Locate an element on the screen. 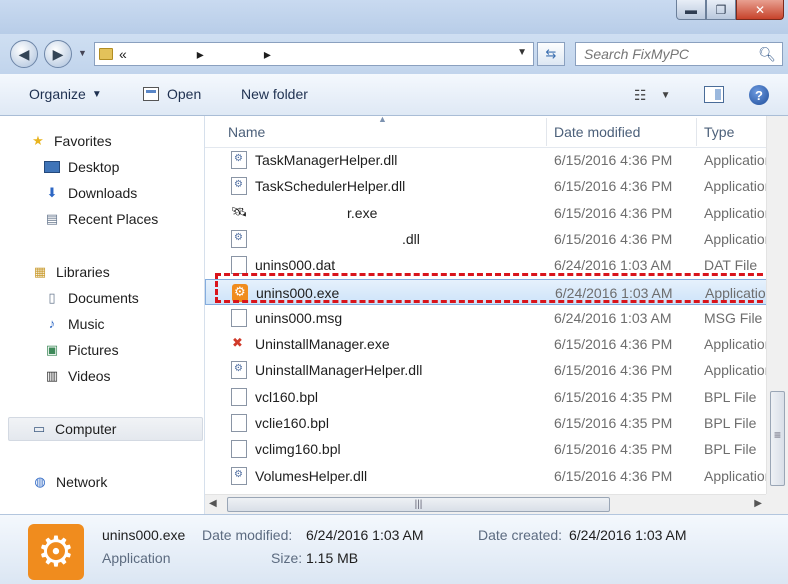 The width and height of the screenshot is (788, 584). gear-icon is located at coordinates (240, 292).